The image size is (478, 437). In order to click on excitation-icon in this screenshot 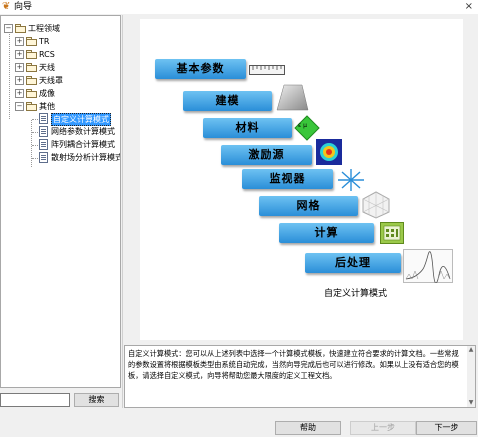, I will do `click(329, 152)`.